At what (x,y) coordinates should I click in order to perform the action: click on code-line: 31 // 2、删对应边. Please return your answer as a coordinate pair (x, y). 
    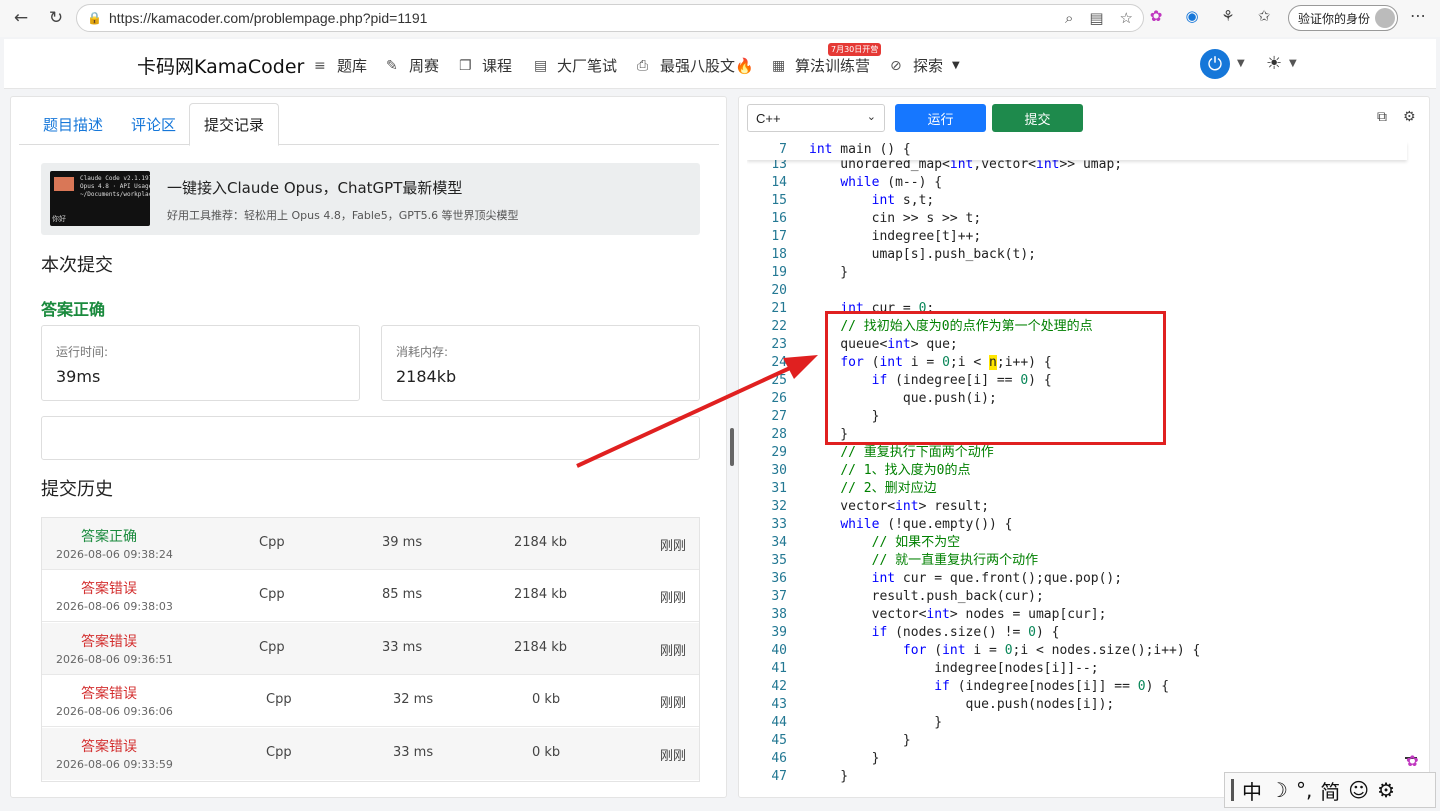
    Looking at the image, I should click on (1077, 489).